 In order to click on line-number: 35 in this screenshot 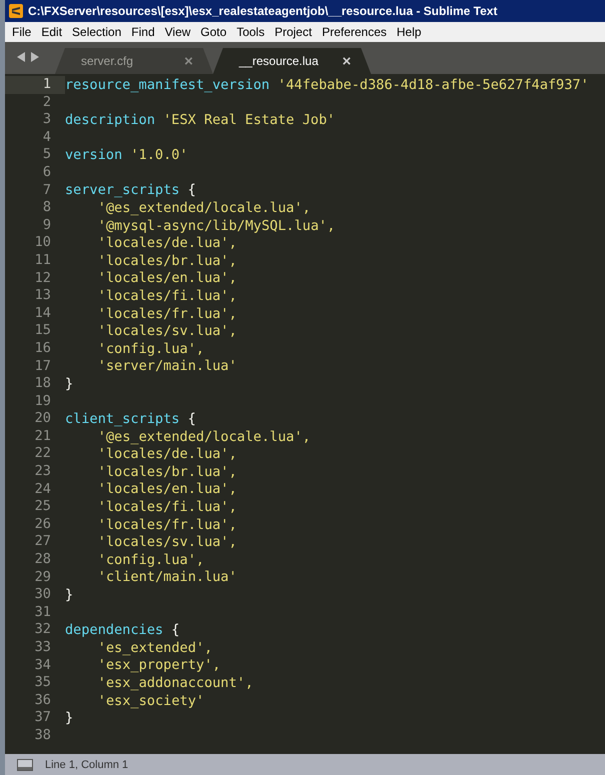, I will do `click(43, 683)`.